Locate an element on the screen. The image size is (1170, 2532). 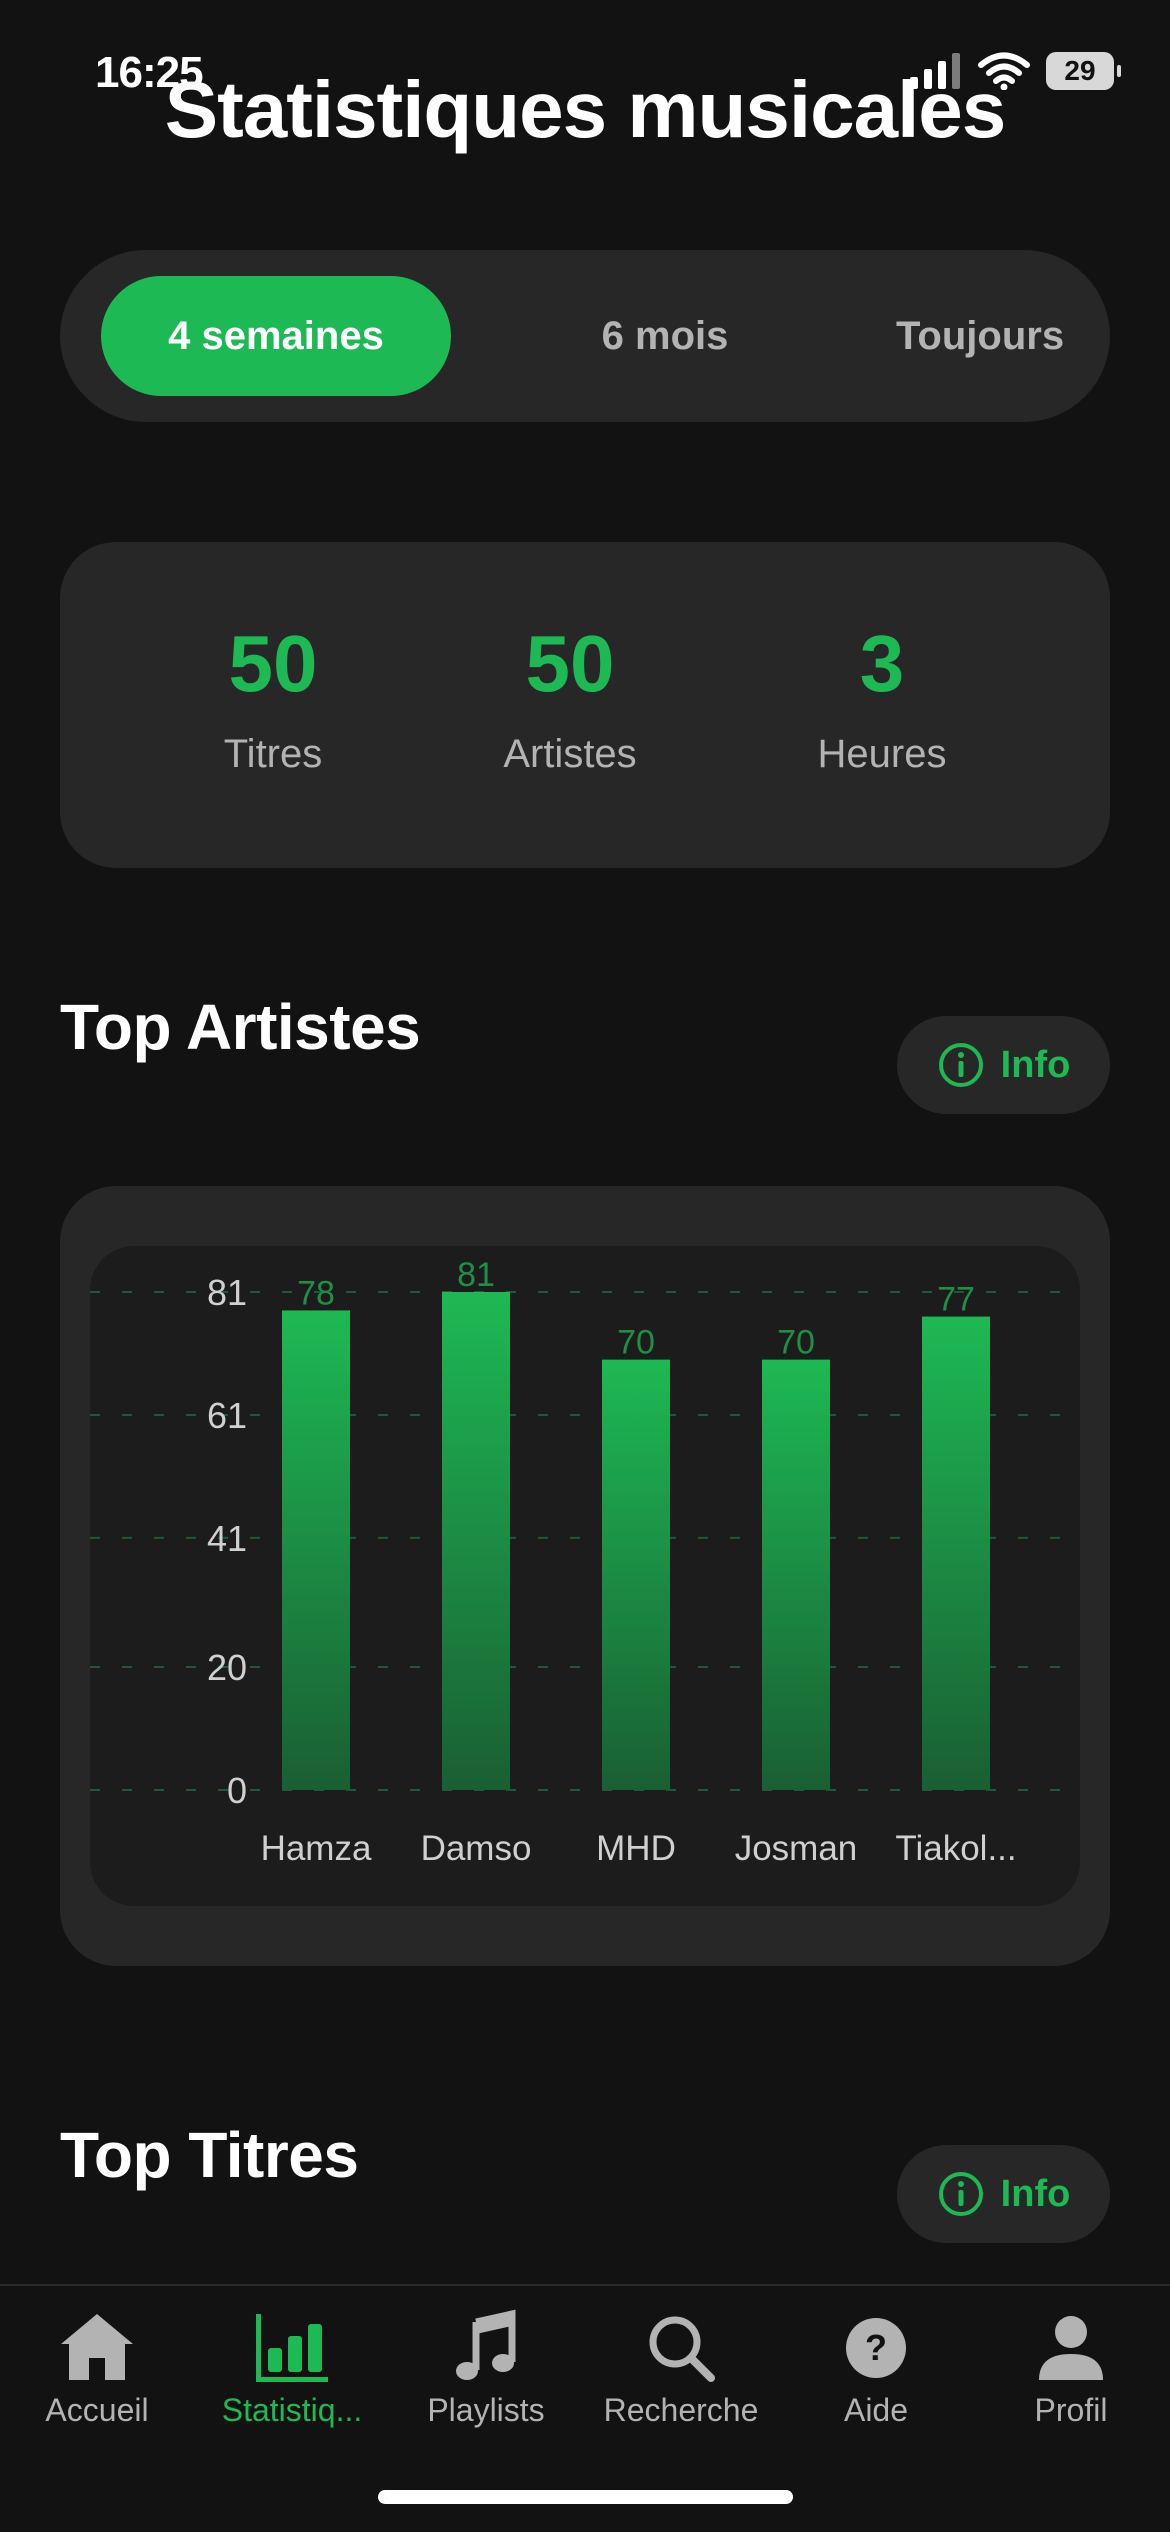
y-tick-label: 41 is located at coordinates (227, 1538).